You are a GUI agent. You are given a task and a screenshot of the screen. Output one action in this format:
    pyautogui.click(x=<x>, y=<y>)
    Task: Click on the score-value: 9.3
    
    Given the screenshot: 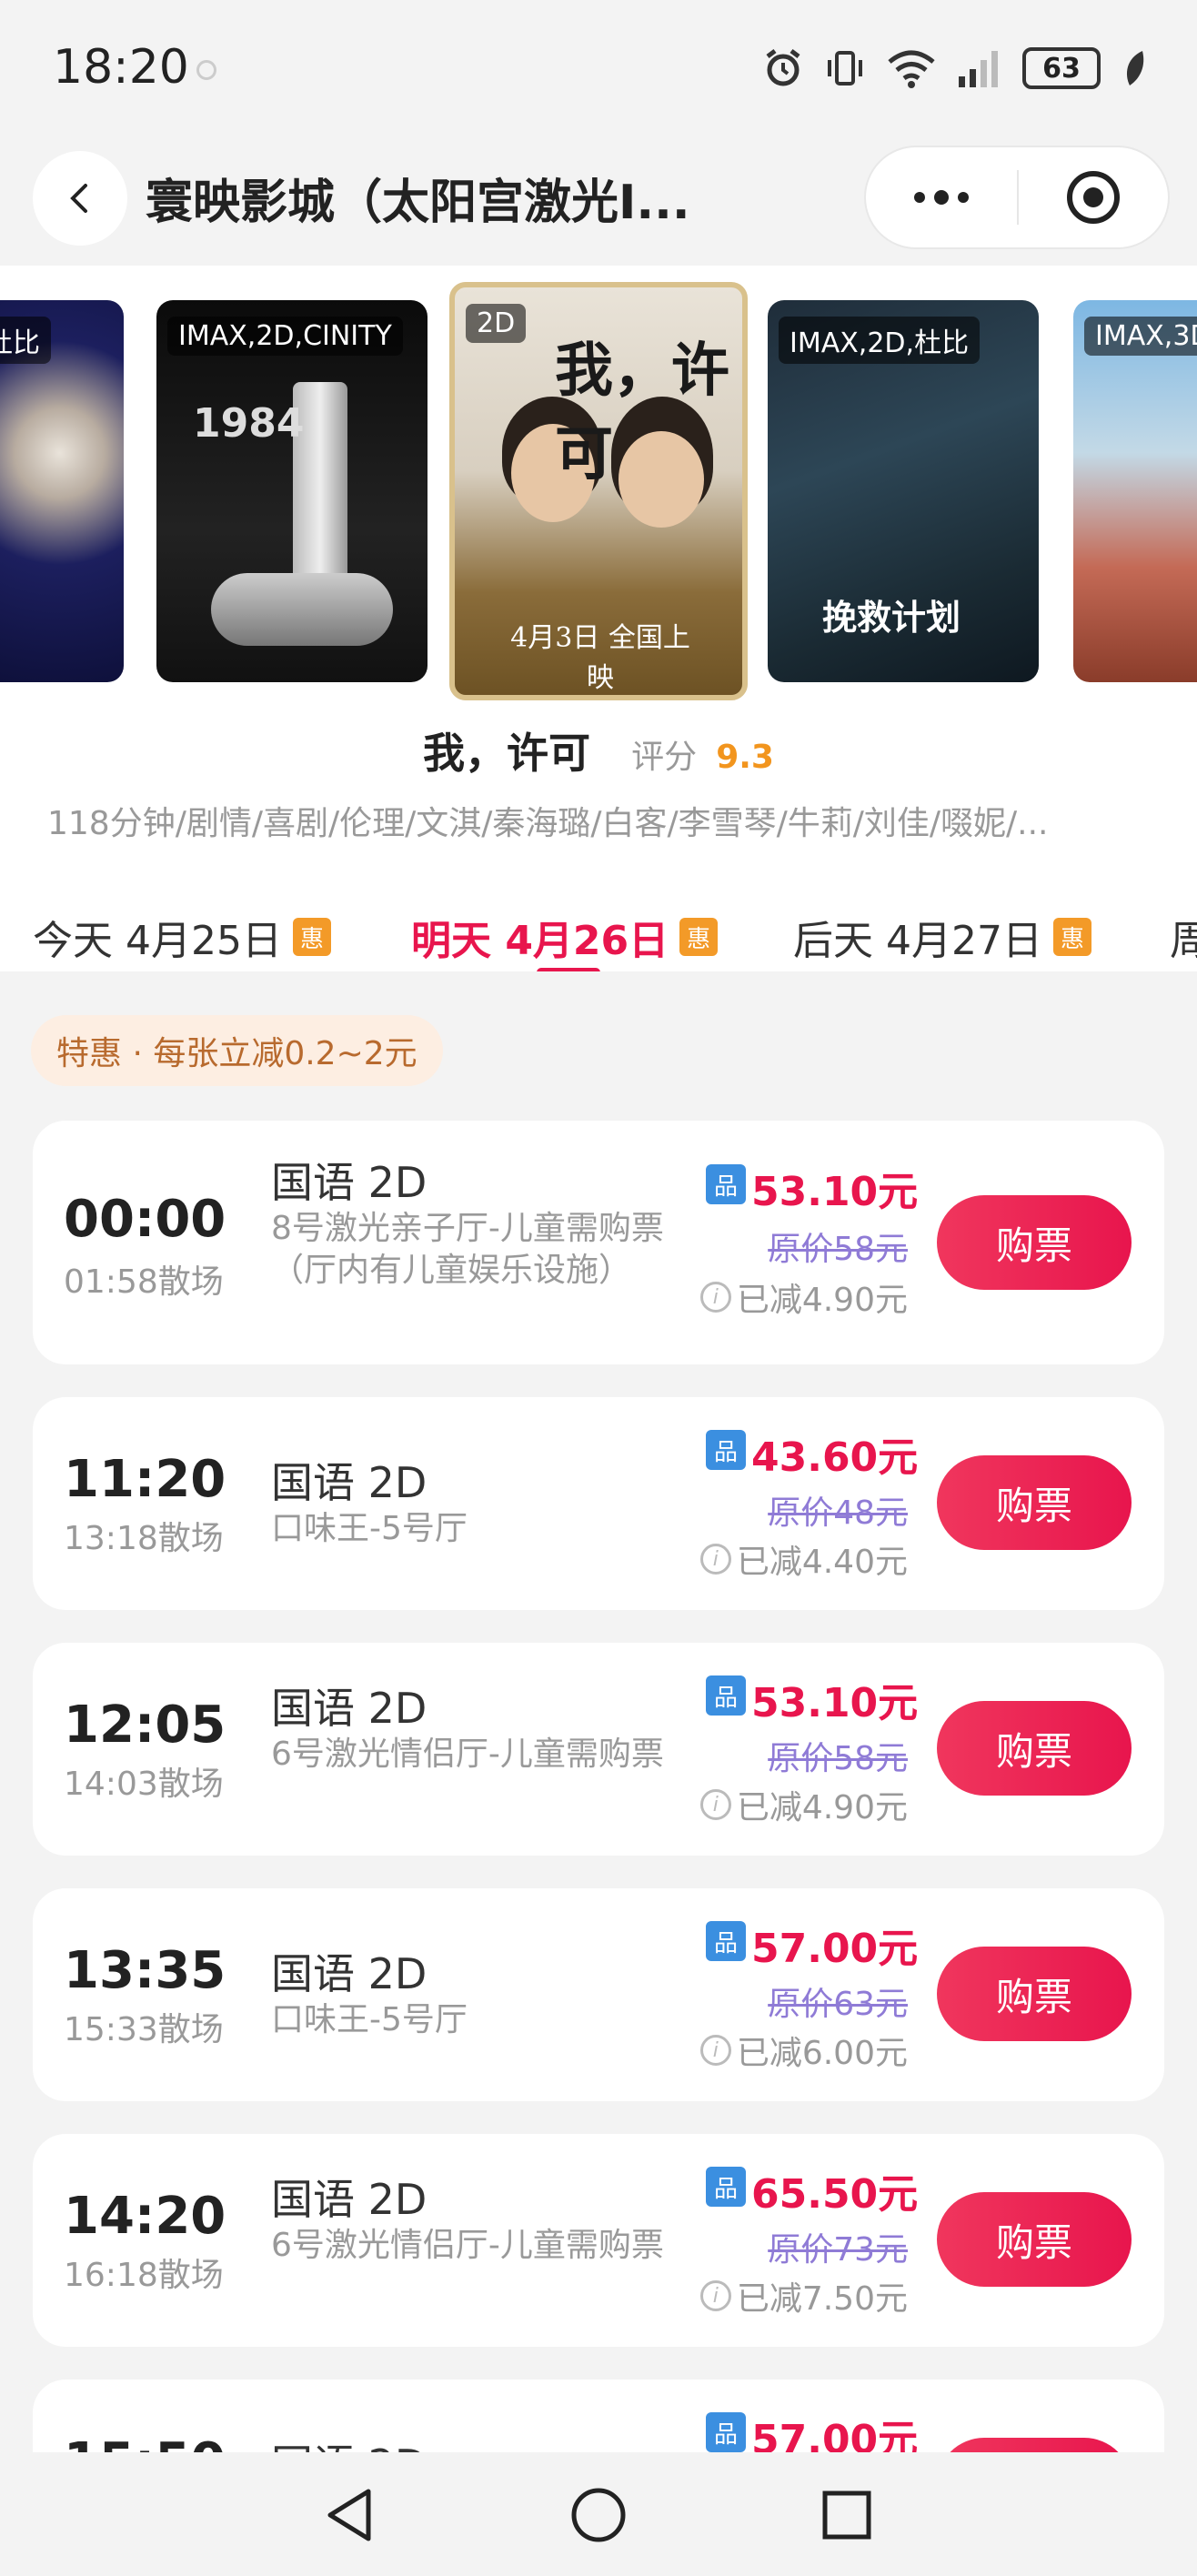 What is the action you would take?
    pyautogui.click(x=745, y=757)
    